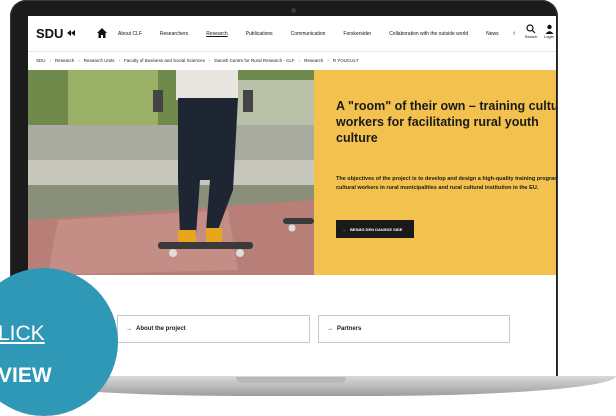  I want to click on badge-text-view: VIEW, so click(26, 376).